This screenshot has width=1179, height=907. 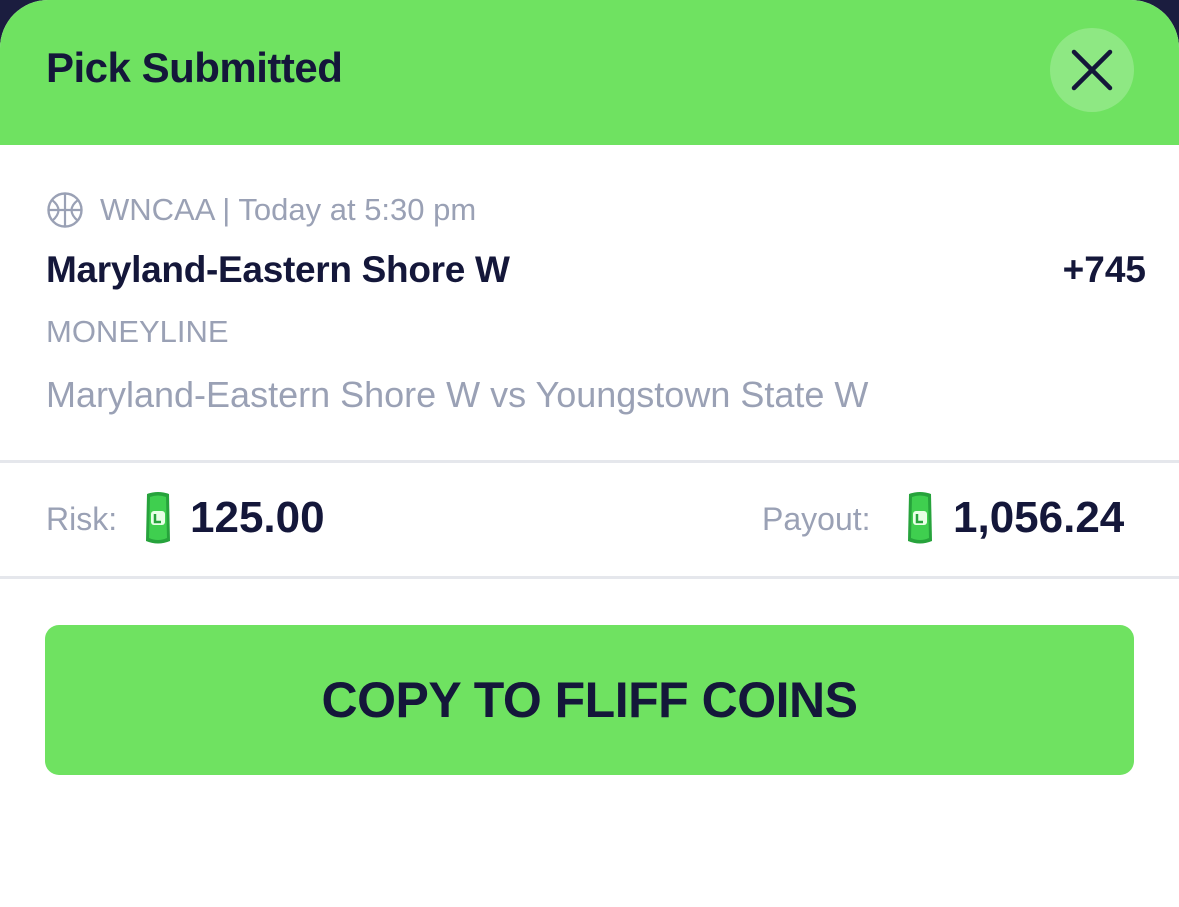 I want to click on risk-label: Risk:, so click(x=82, y=519).